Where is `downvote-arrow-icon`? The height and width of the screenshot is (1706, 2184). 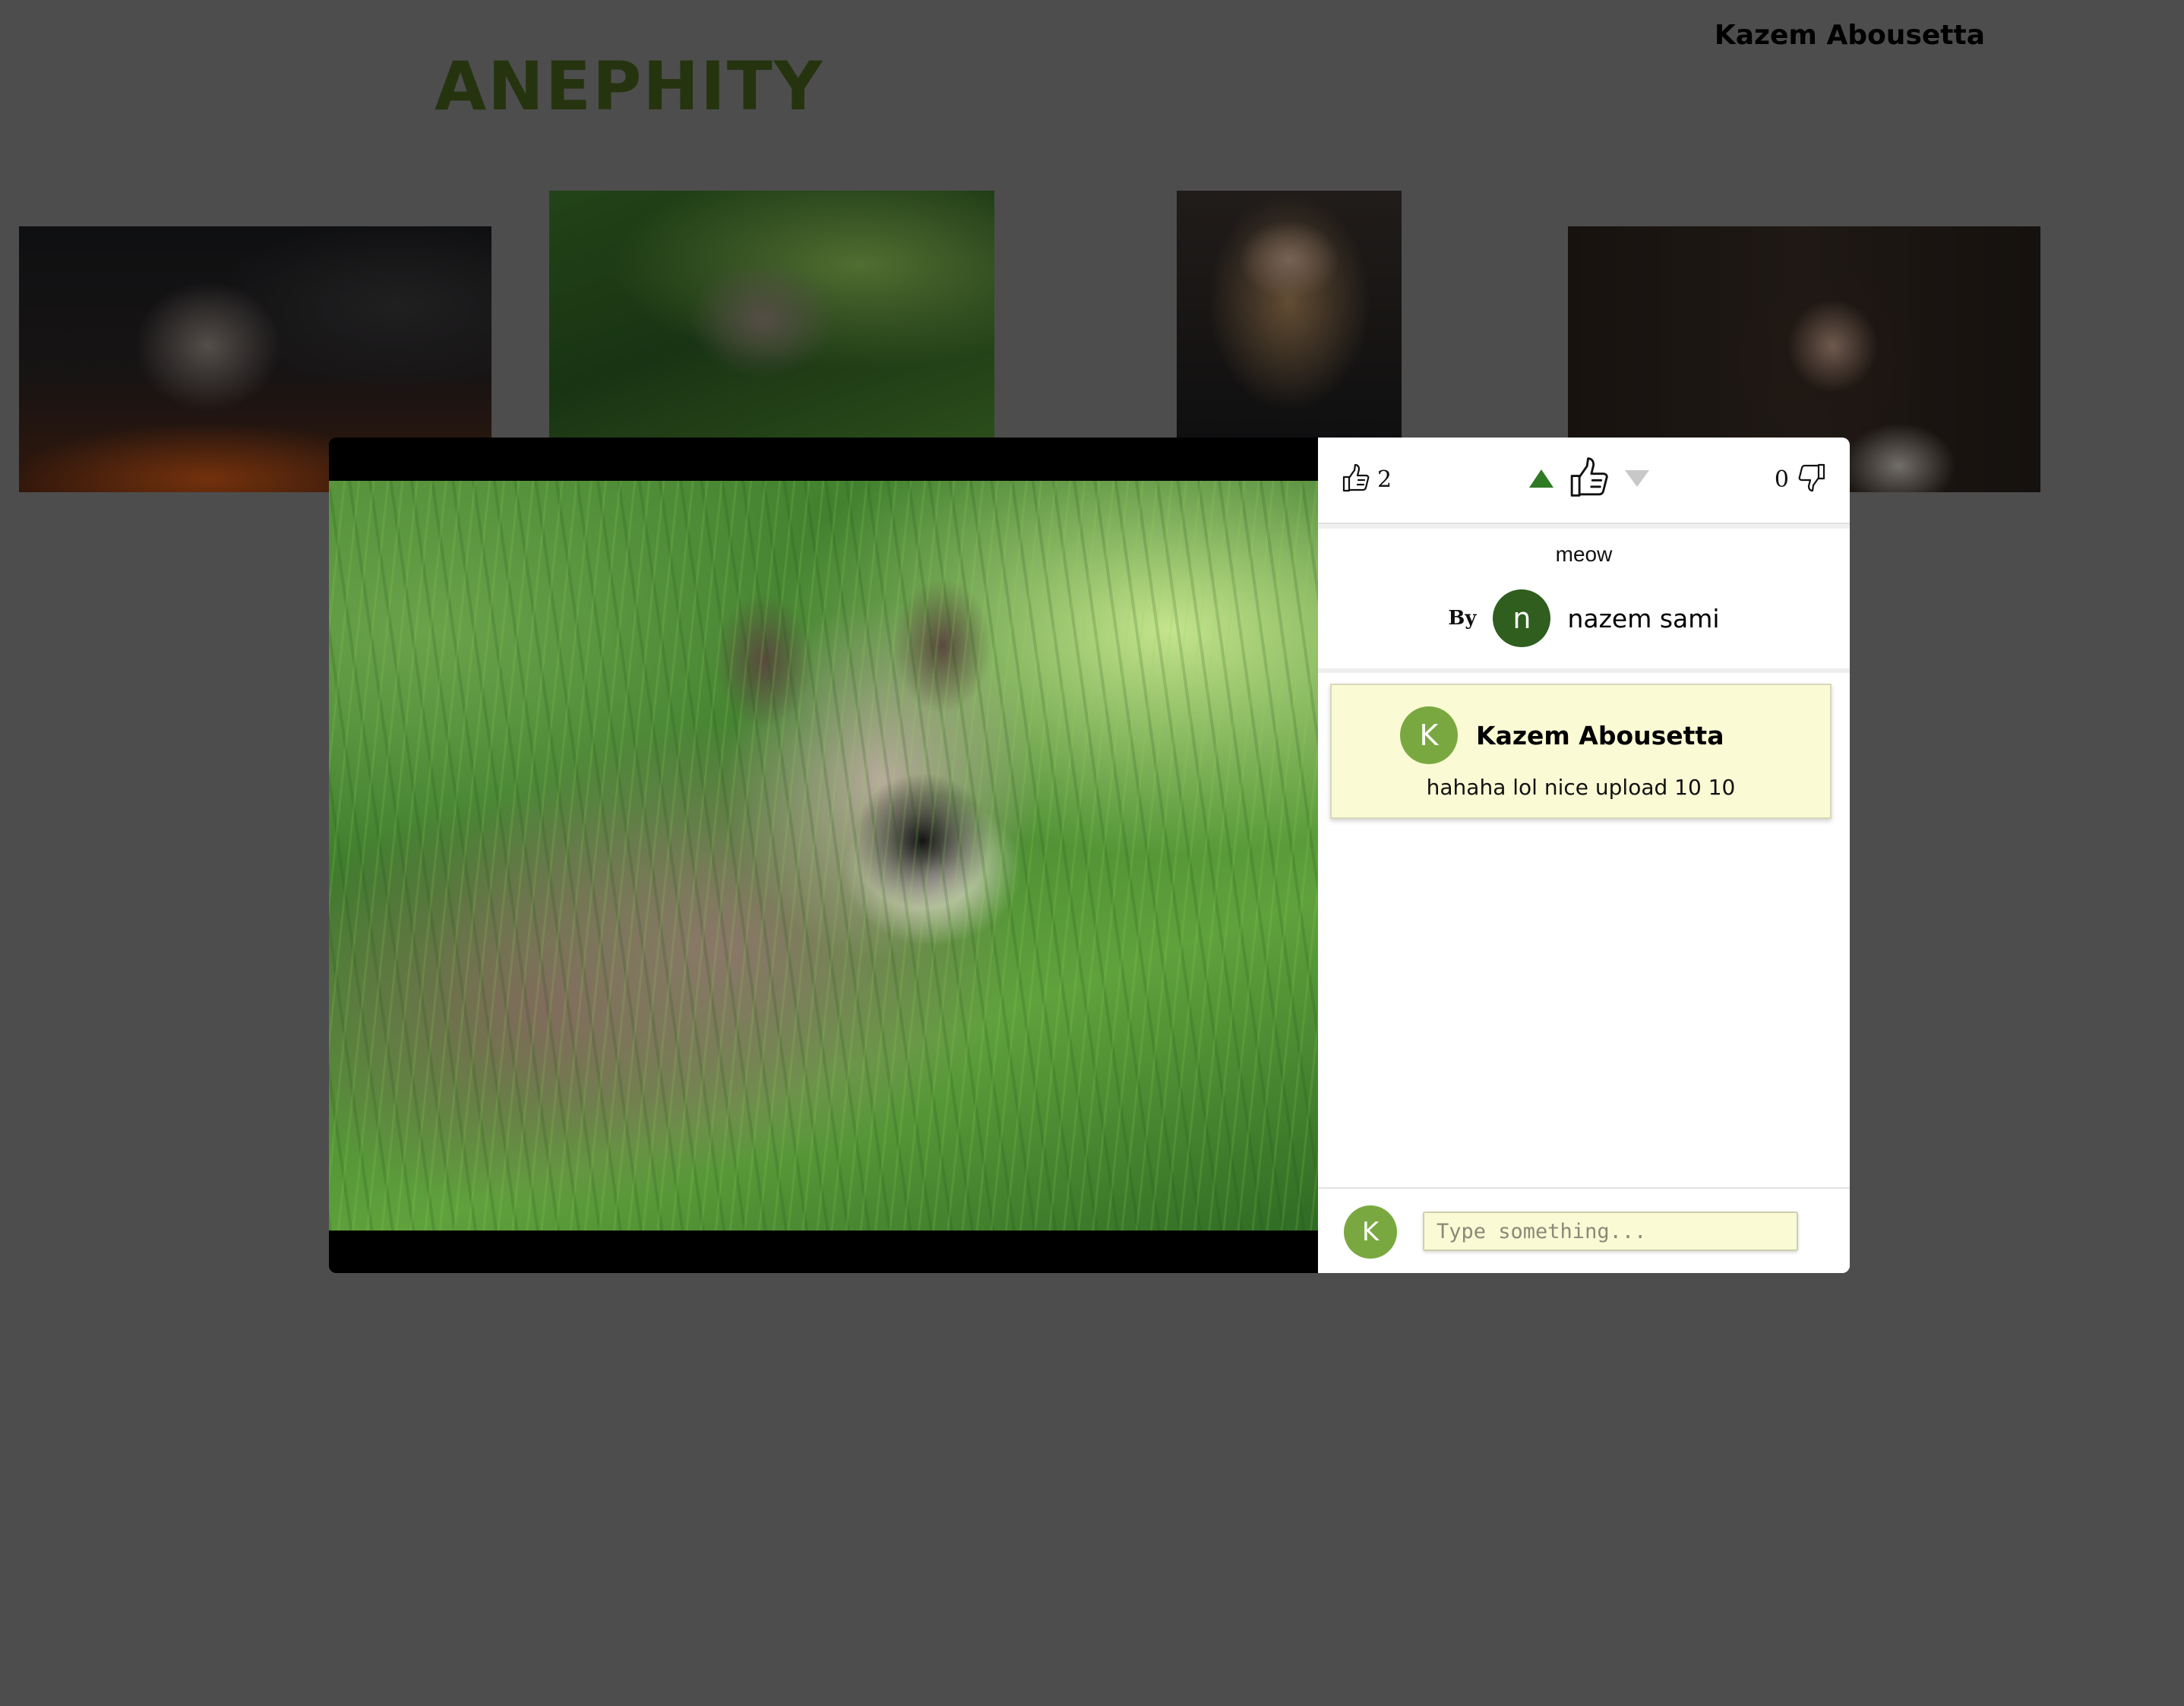
downvote-arrow-icon is located at coordinates (1637, 479).